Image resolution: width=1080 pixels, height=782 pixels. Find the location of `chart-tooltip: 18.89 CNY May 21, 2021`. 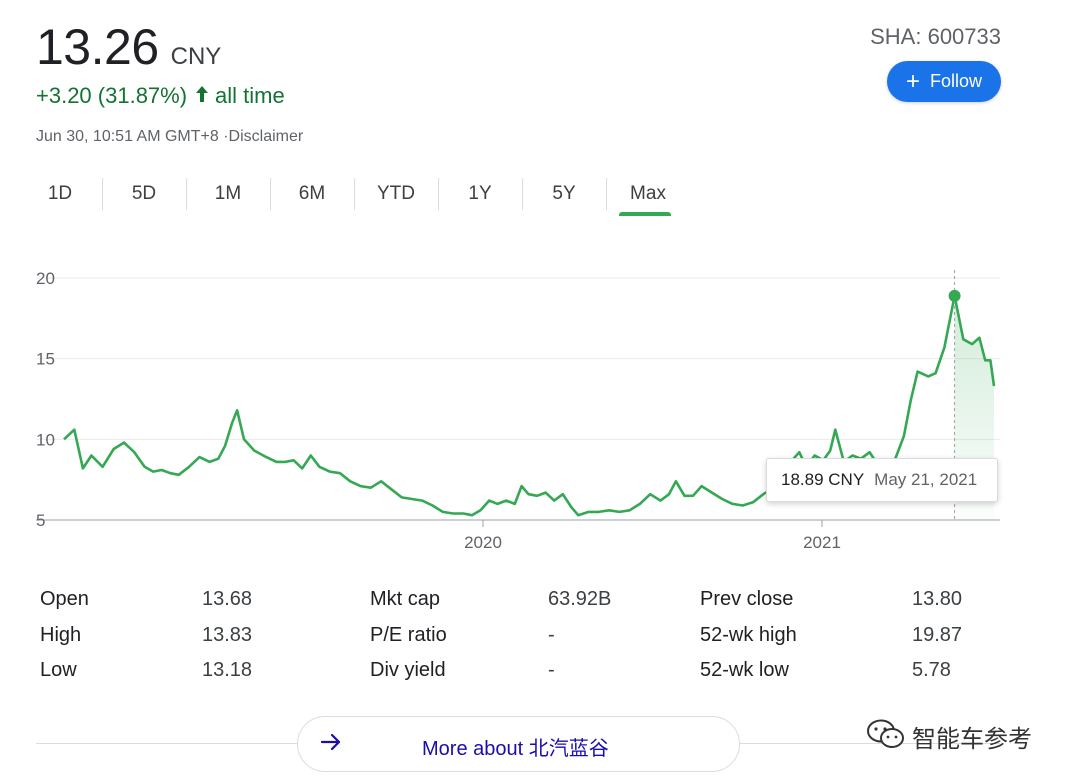

chart-tooltip: 18.89 CNY May 21, 2021 is located at coordinates (882, 480).